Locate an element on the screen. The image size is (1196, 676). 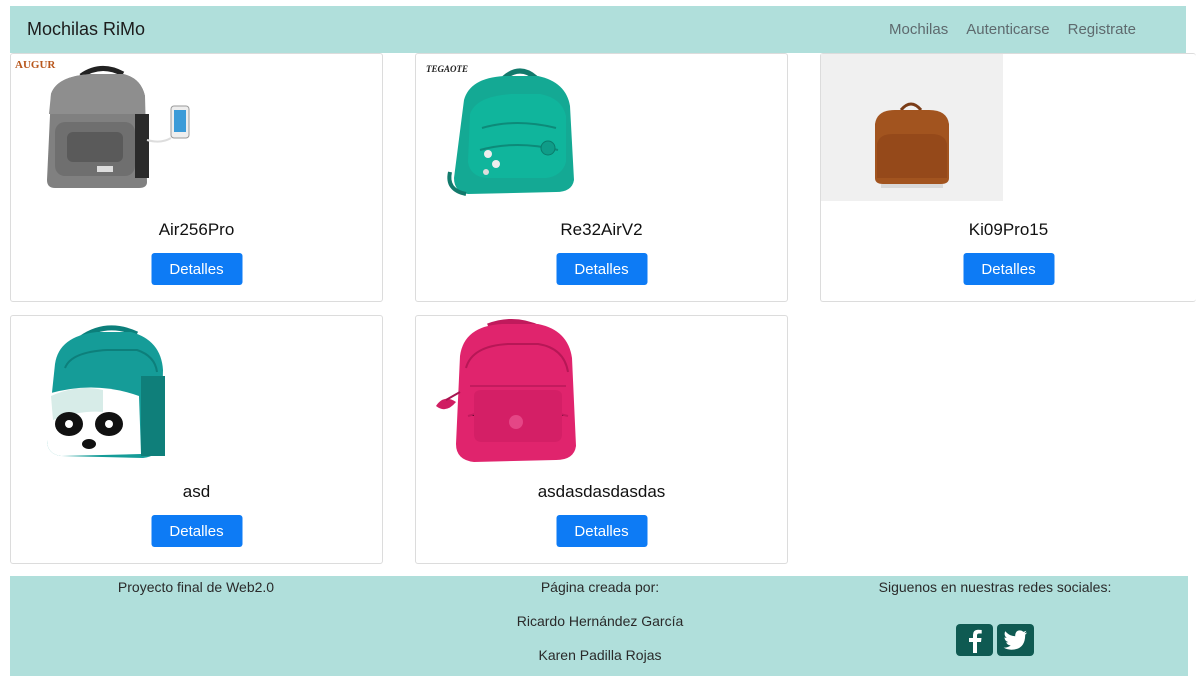
brown-backpack-image is located at coordinates (912, 127).